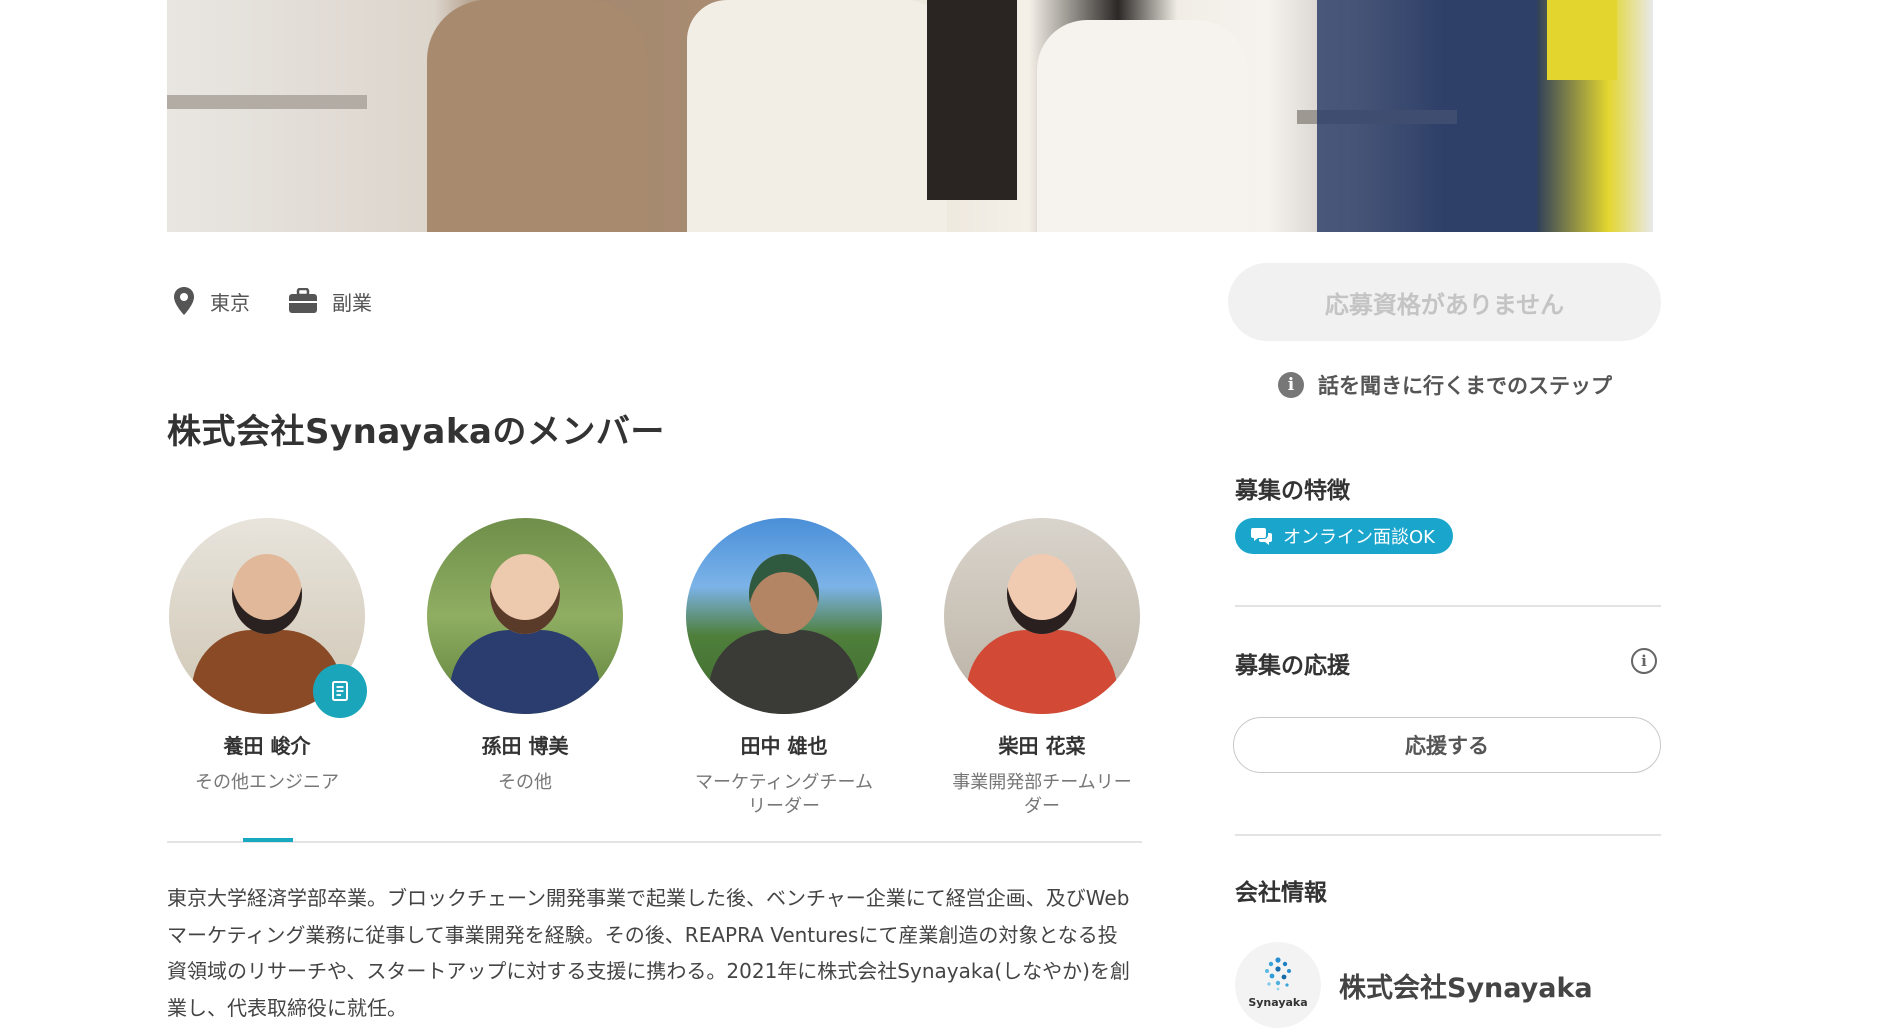 Image resolution: width=1880 pixels, height=1028 pixels. What do you see at coordinates (267, 746) in the screenshot?
I see `member-name: 養田 峻介` at bounding box center [267, 746].